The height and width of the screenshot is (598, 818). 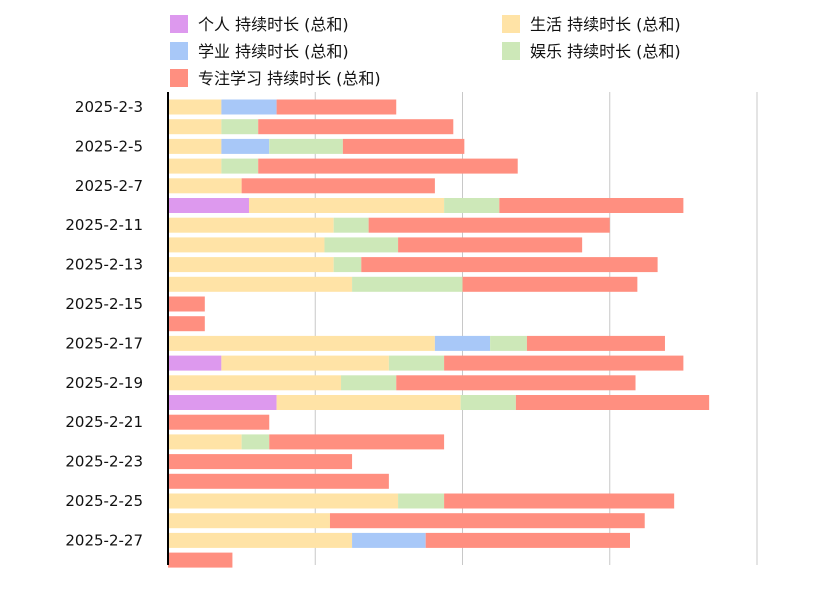 What do you see at coordinates (104, 265) in the screenshot?
I see `y-tick-label: 2025-2-13` at bounding box center [104, 265].